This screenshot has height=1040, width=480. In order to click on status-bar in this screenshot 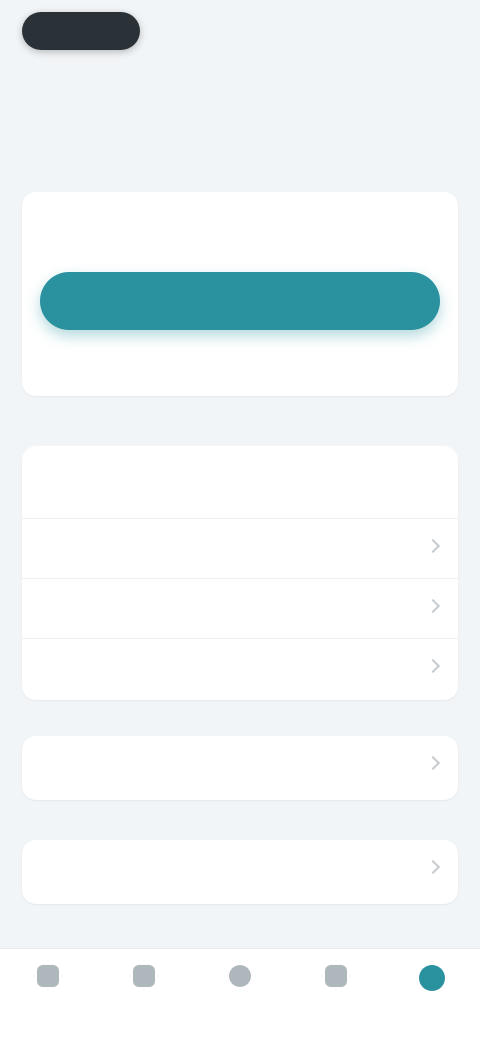, I will do `click(240, 32)`.